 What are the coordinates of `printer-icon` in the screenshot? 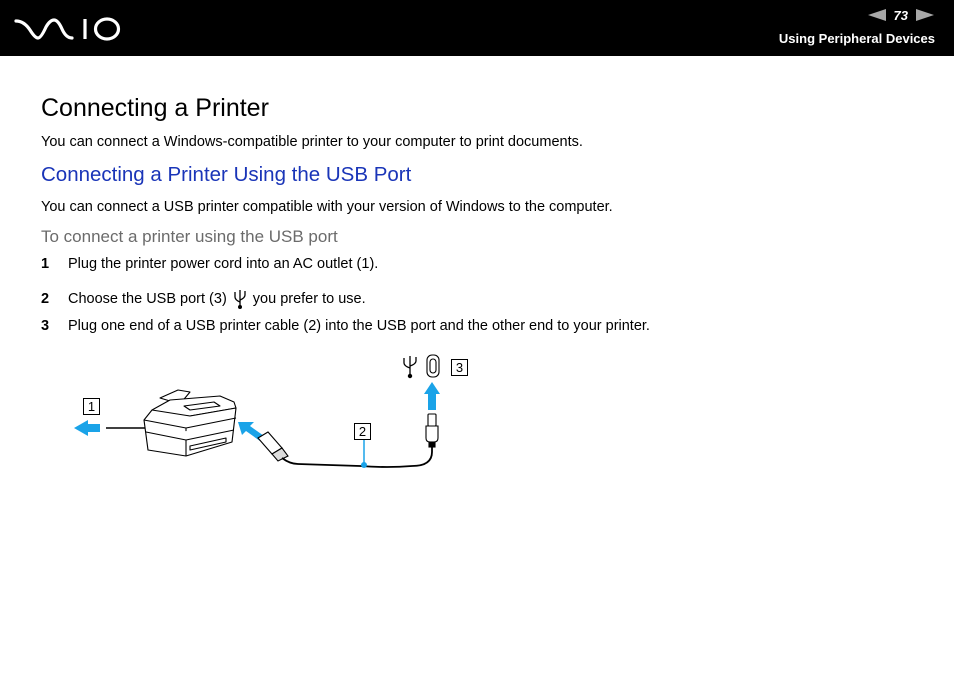 It's located at (190, 423).